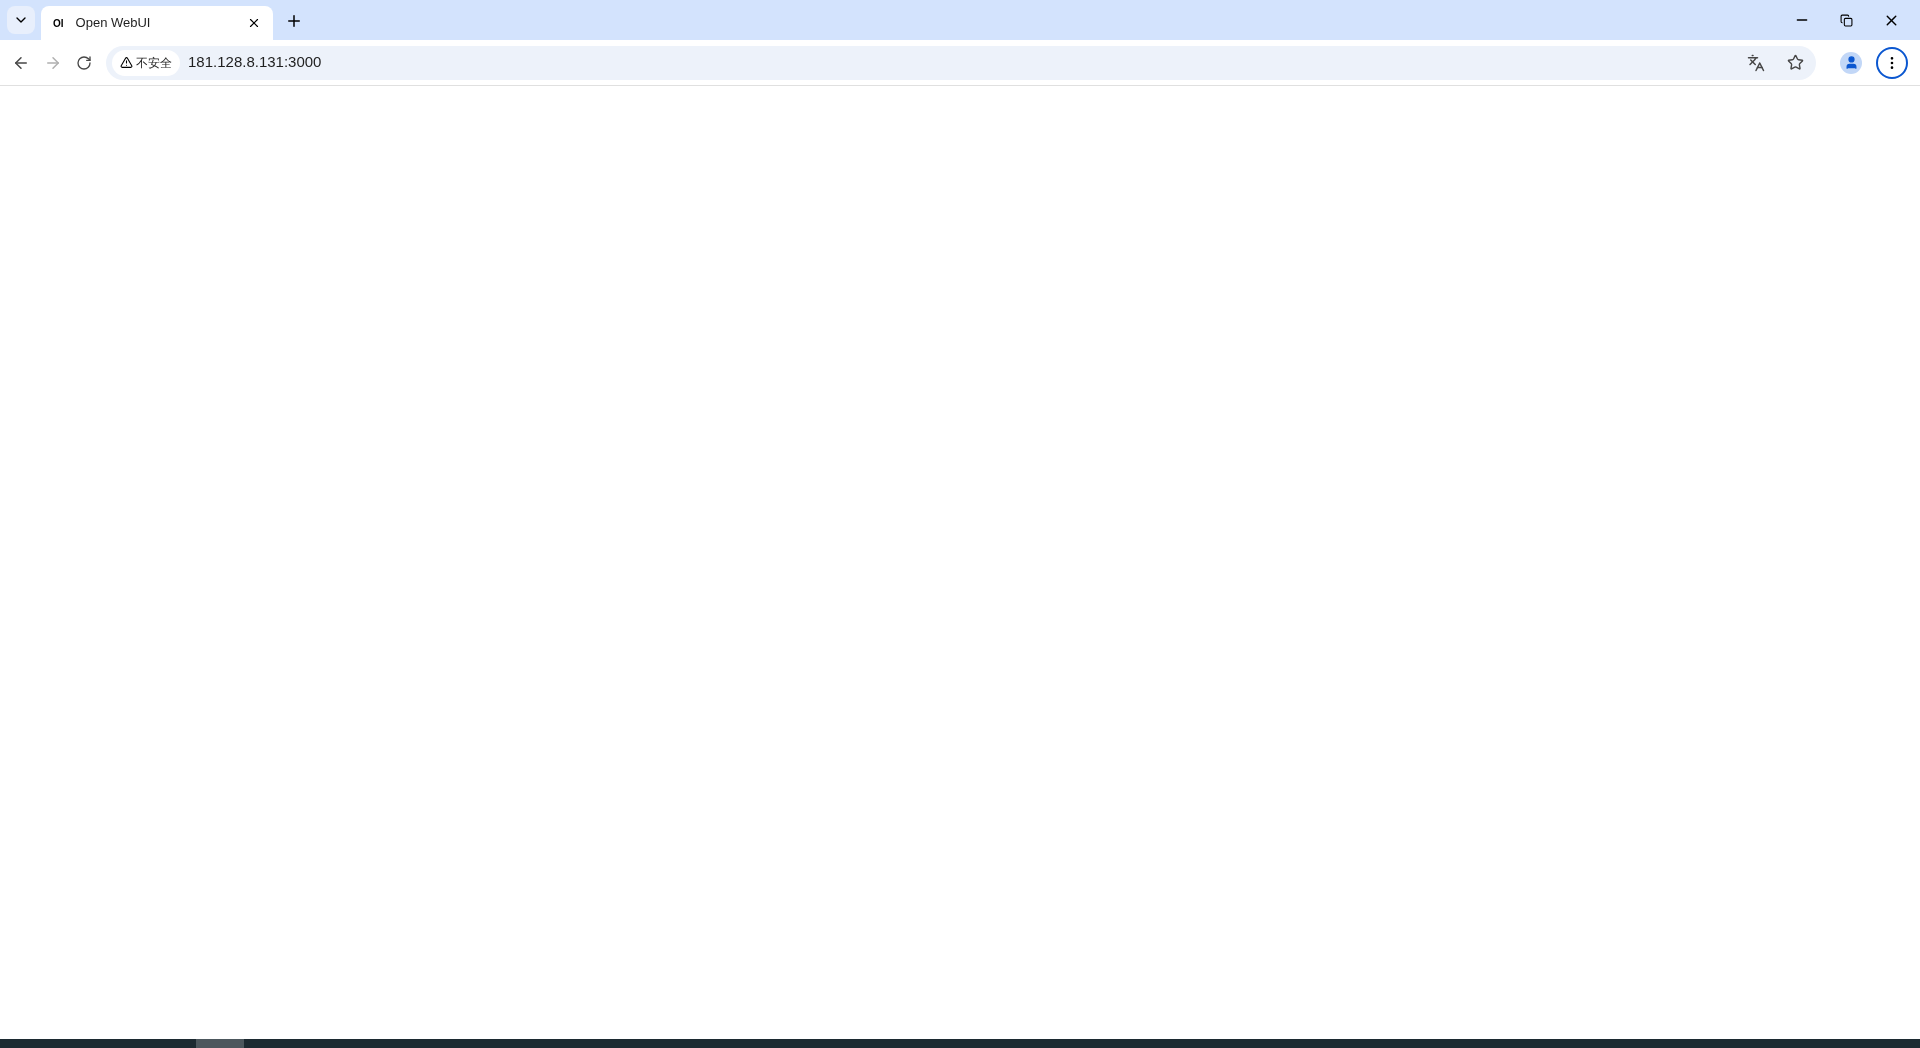  I want to click on new-tab-icon, so click(294, 21).